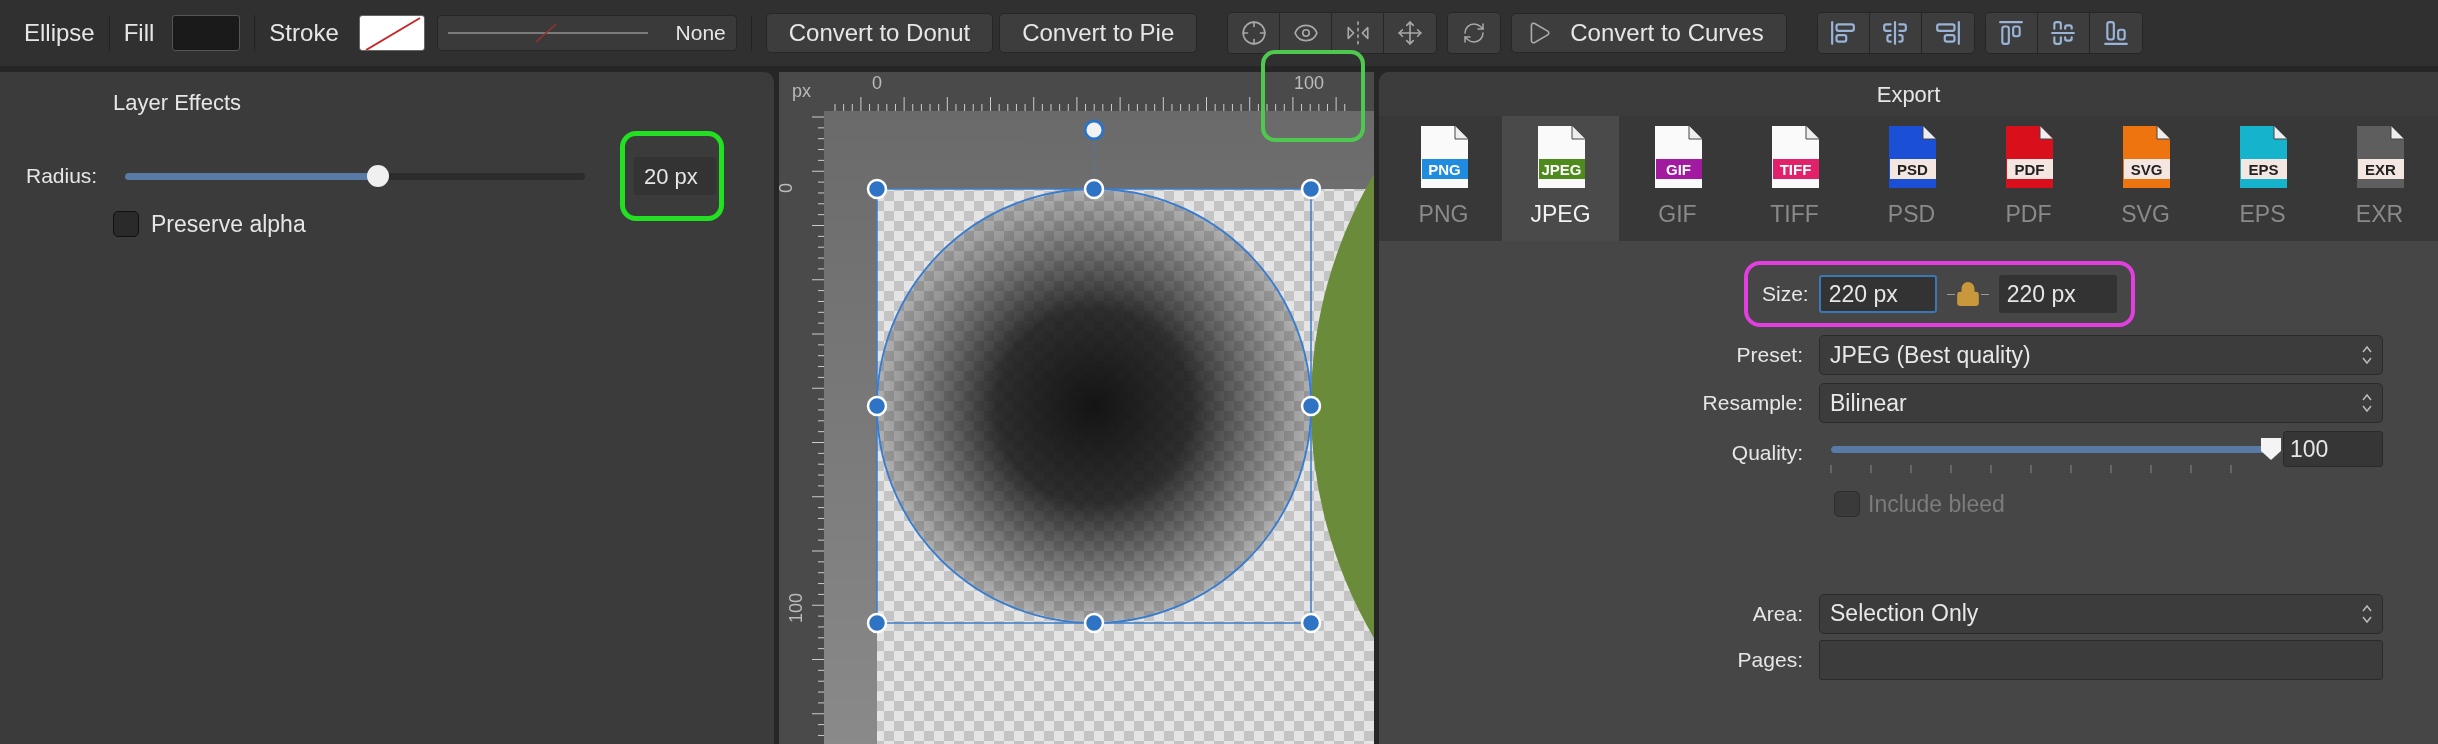 The height and width of the screenshot is (744, 2438). Describe the element at coordinates (1560, 157) in the screenshot. I see `file-icon: JPEG` at that location.